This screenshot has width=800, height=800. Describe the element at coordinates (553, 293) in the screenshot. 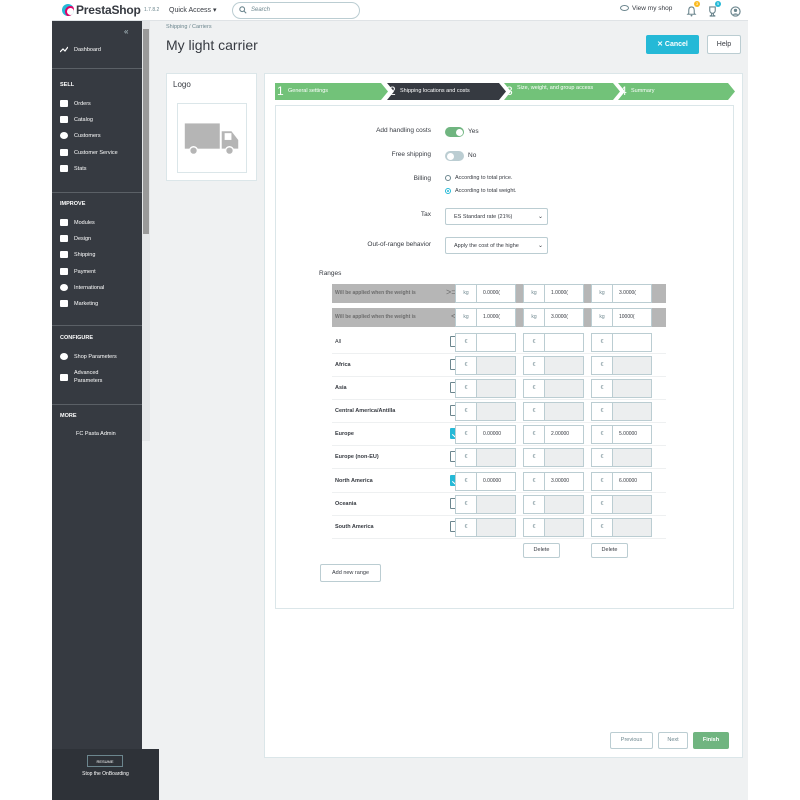

I see `range-from-input: kg 1.0000(` at that location.